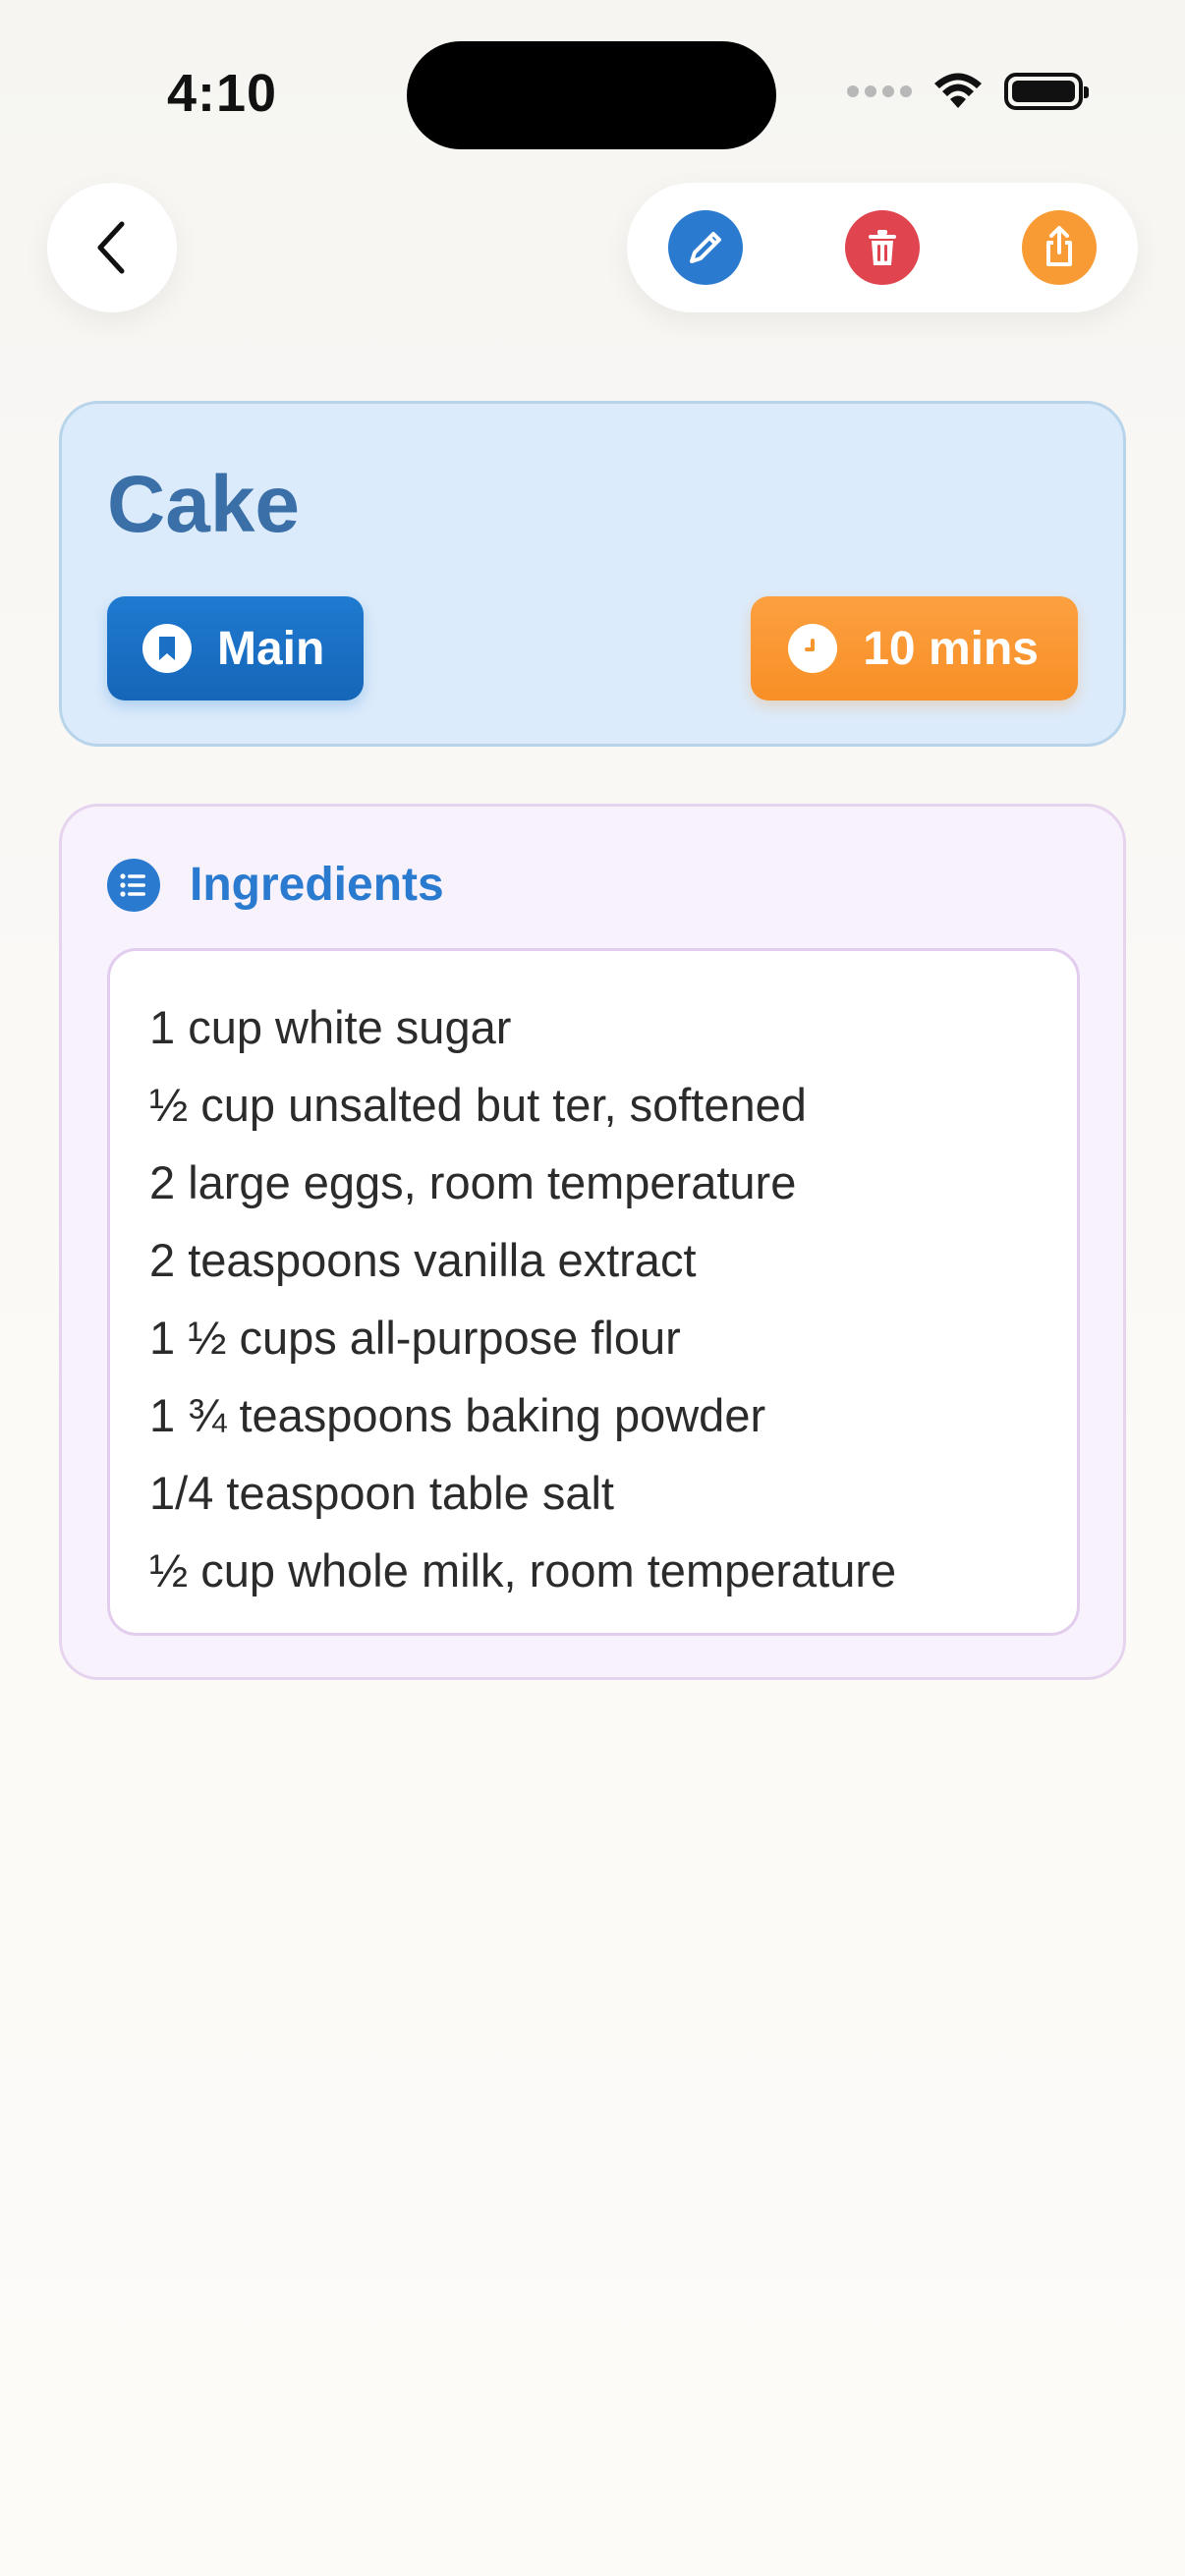  Describe the element at coordinates (473, 1182) in the screenshot. I see `ingredient-item: 2 large eggs, room temperature` at that location.